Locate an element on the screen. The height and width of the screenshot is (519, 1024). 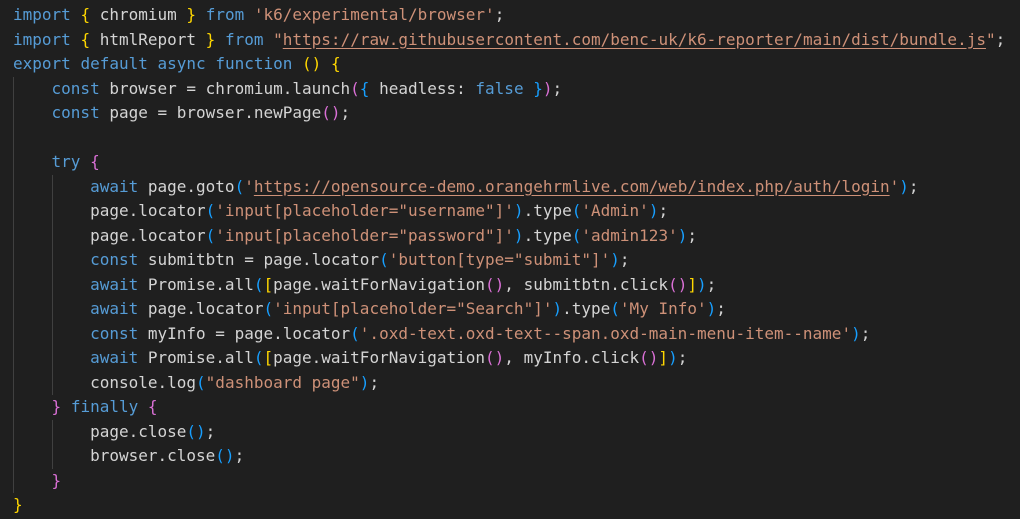
code-token: console.log is located at coordinates (105, 382).